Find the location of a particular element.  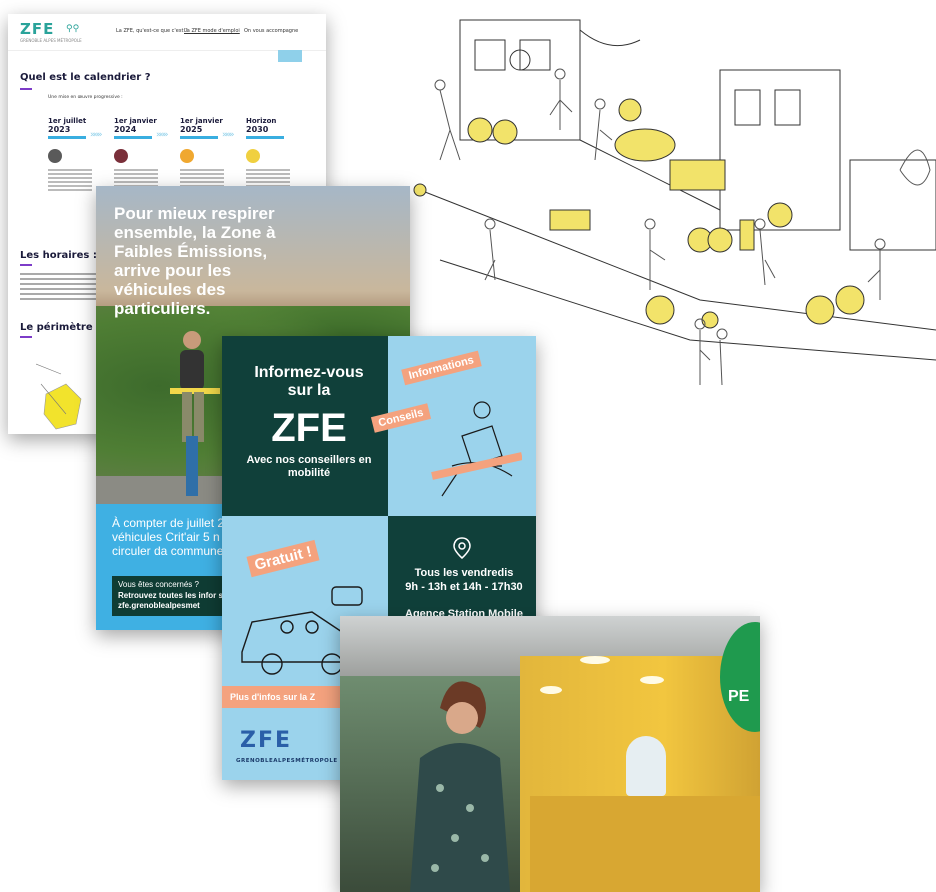

paragraph-lines is located at coordinates (60, 286).